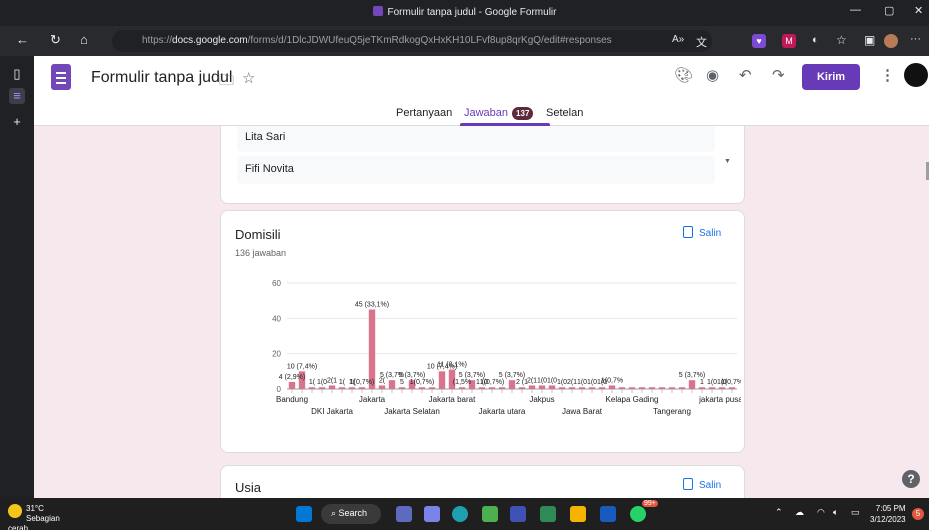  What do you see at coordinates (855, 10) in the screenshot?
I see `minimize-button: —` at bounding box center [855, 10].